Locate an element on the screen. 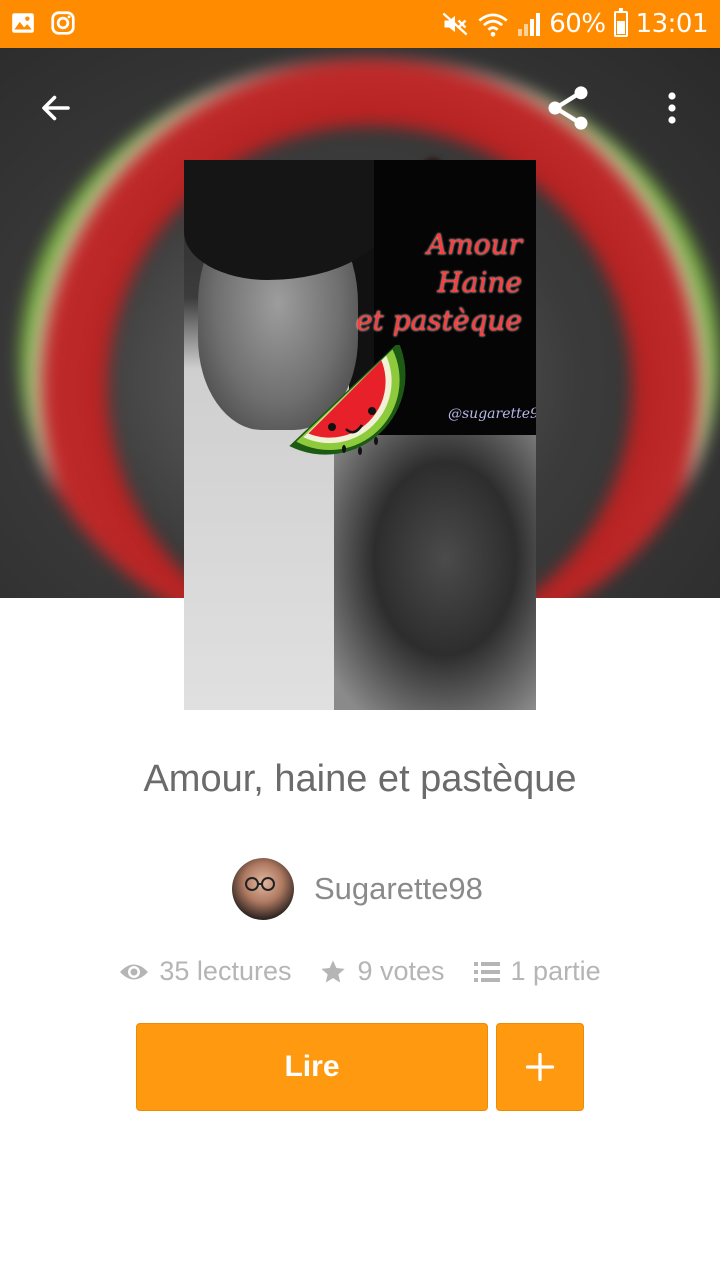  battery-icon is located at coordinates (620, 22).